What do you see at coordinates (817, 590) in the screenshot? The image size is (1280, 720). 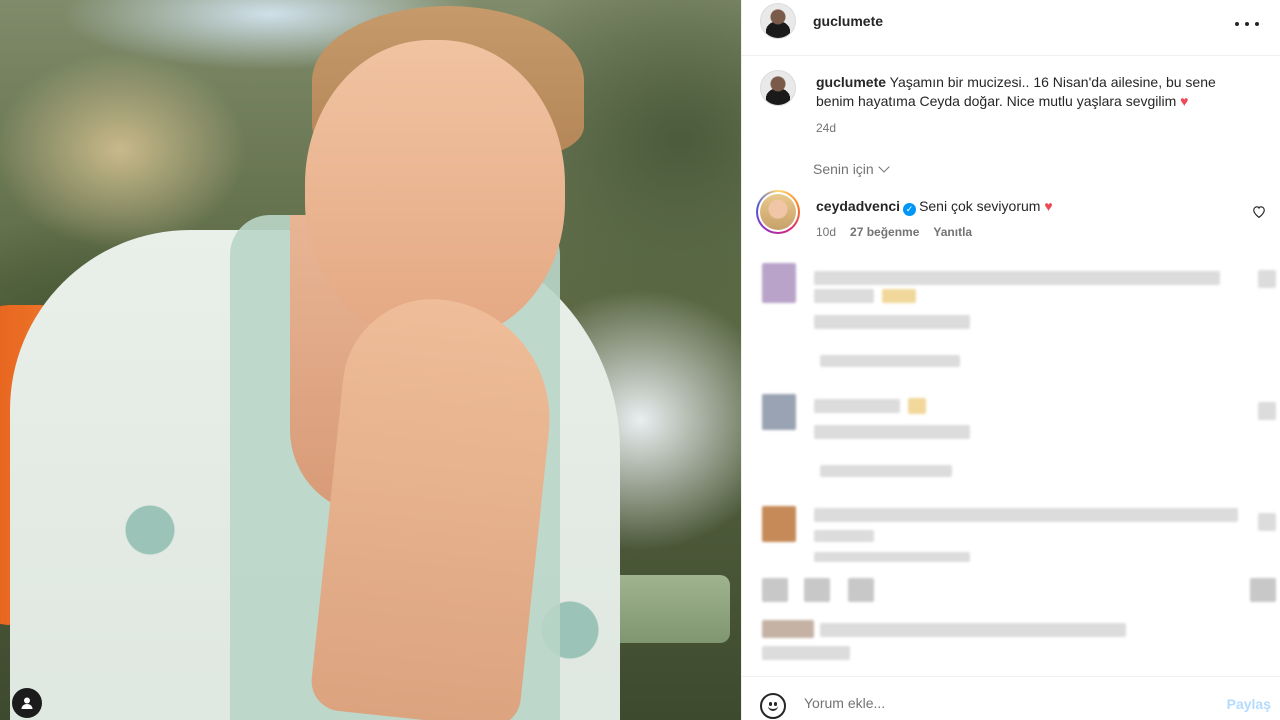 I see `blurred-comment-action` at bounding box center [817, 590].